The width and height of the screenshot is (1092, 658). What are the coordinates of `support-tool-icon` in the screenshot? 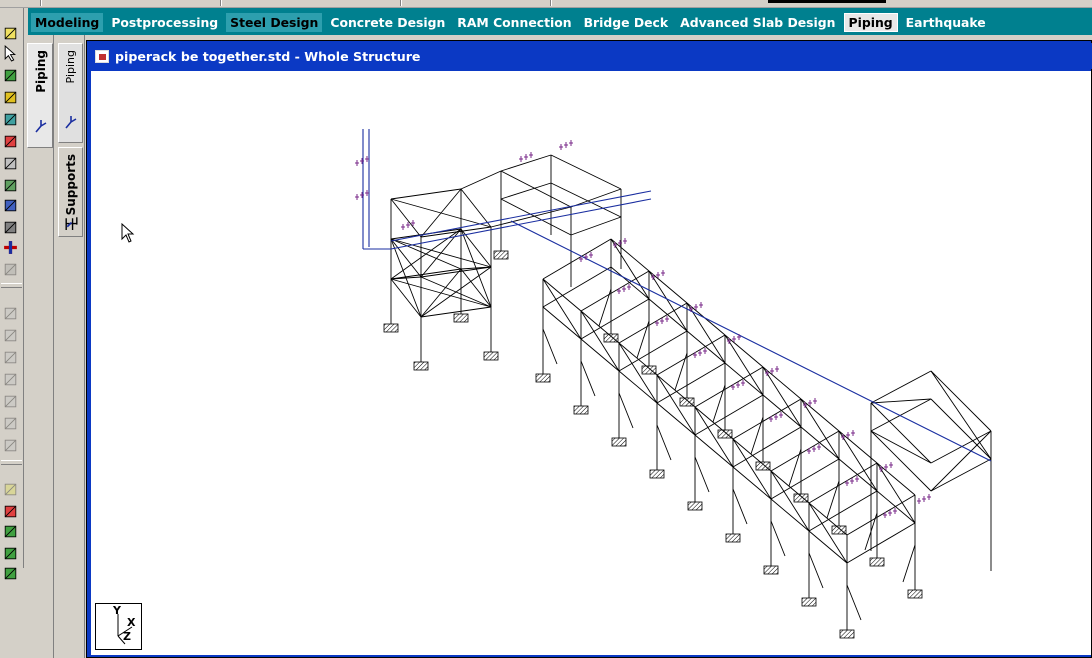 It's located at (10, 553).